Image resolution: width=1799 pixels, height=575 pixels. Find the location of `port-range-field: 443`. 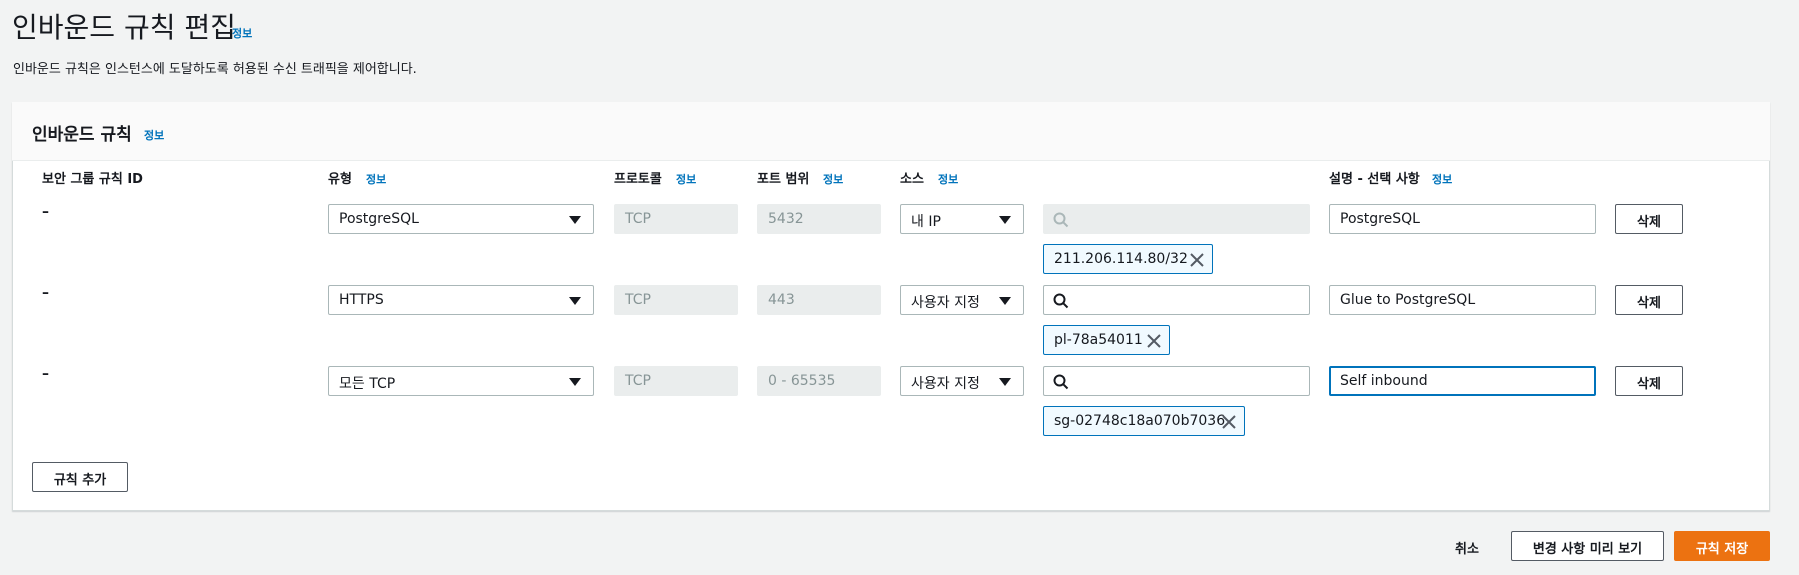

port-range-field: 443 is located at coordinates (819, 300).